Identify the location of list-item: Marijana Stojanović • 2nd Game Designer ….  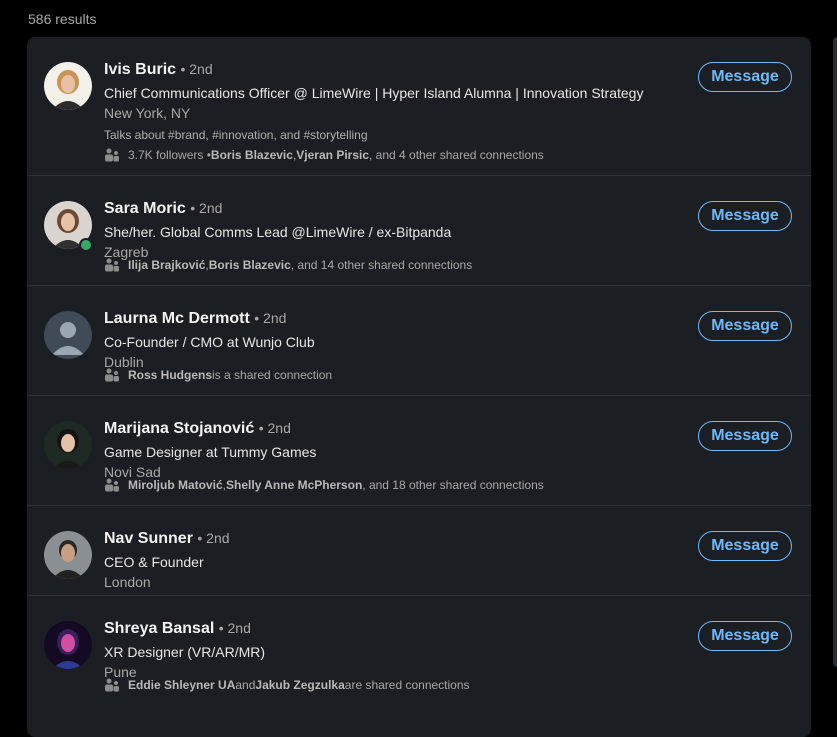
(419, 451).